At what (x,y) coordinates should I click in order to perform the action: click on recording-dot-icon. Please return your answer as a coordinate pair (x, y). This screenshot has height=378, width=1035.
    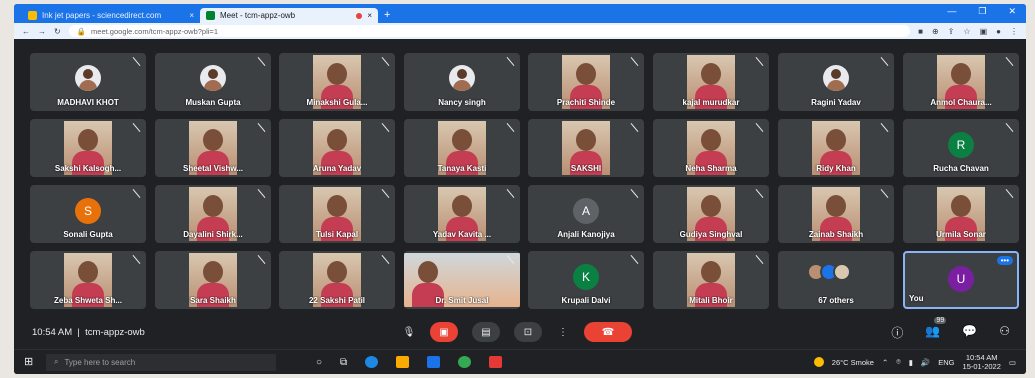
    Looking at the image, I should click on (359, 15).